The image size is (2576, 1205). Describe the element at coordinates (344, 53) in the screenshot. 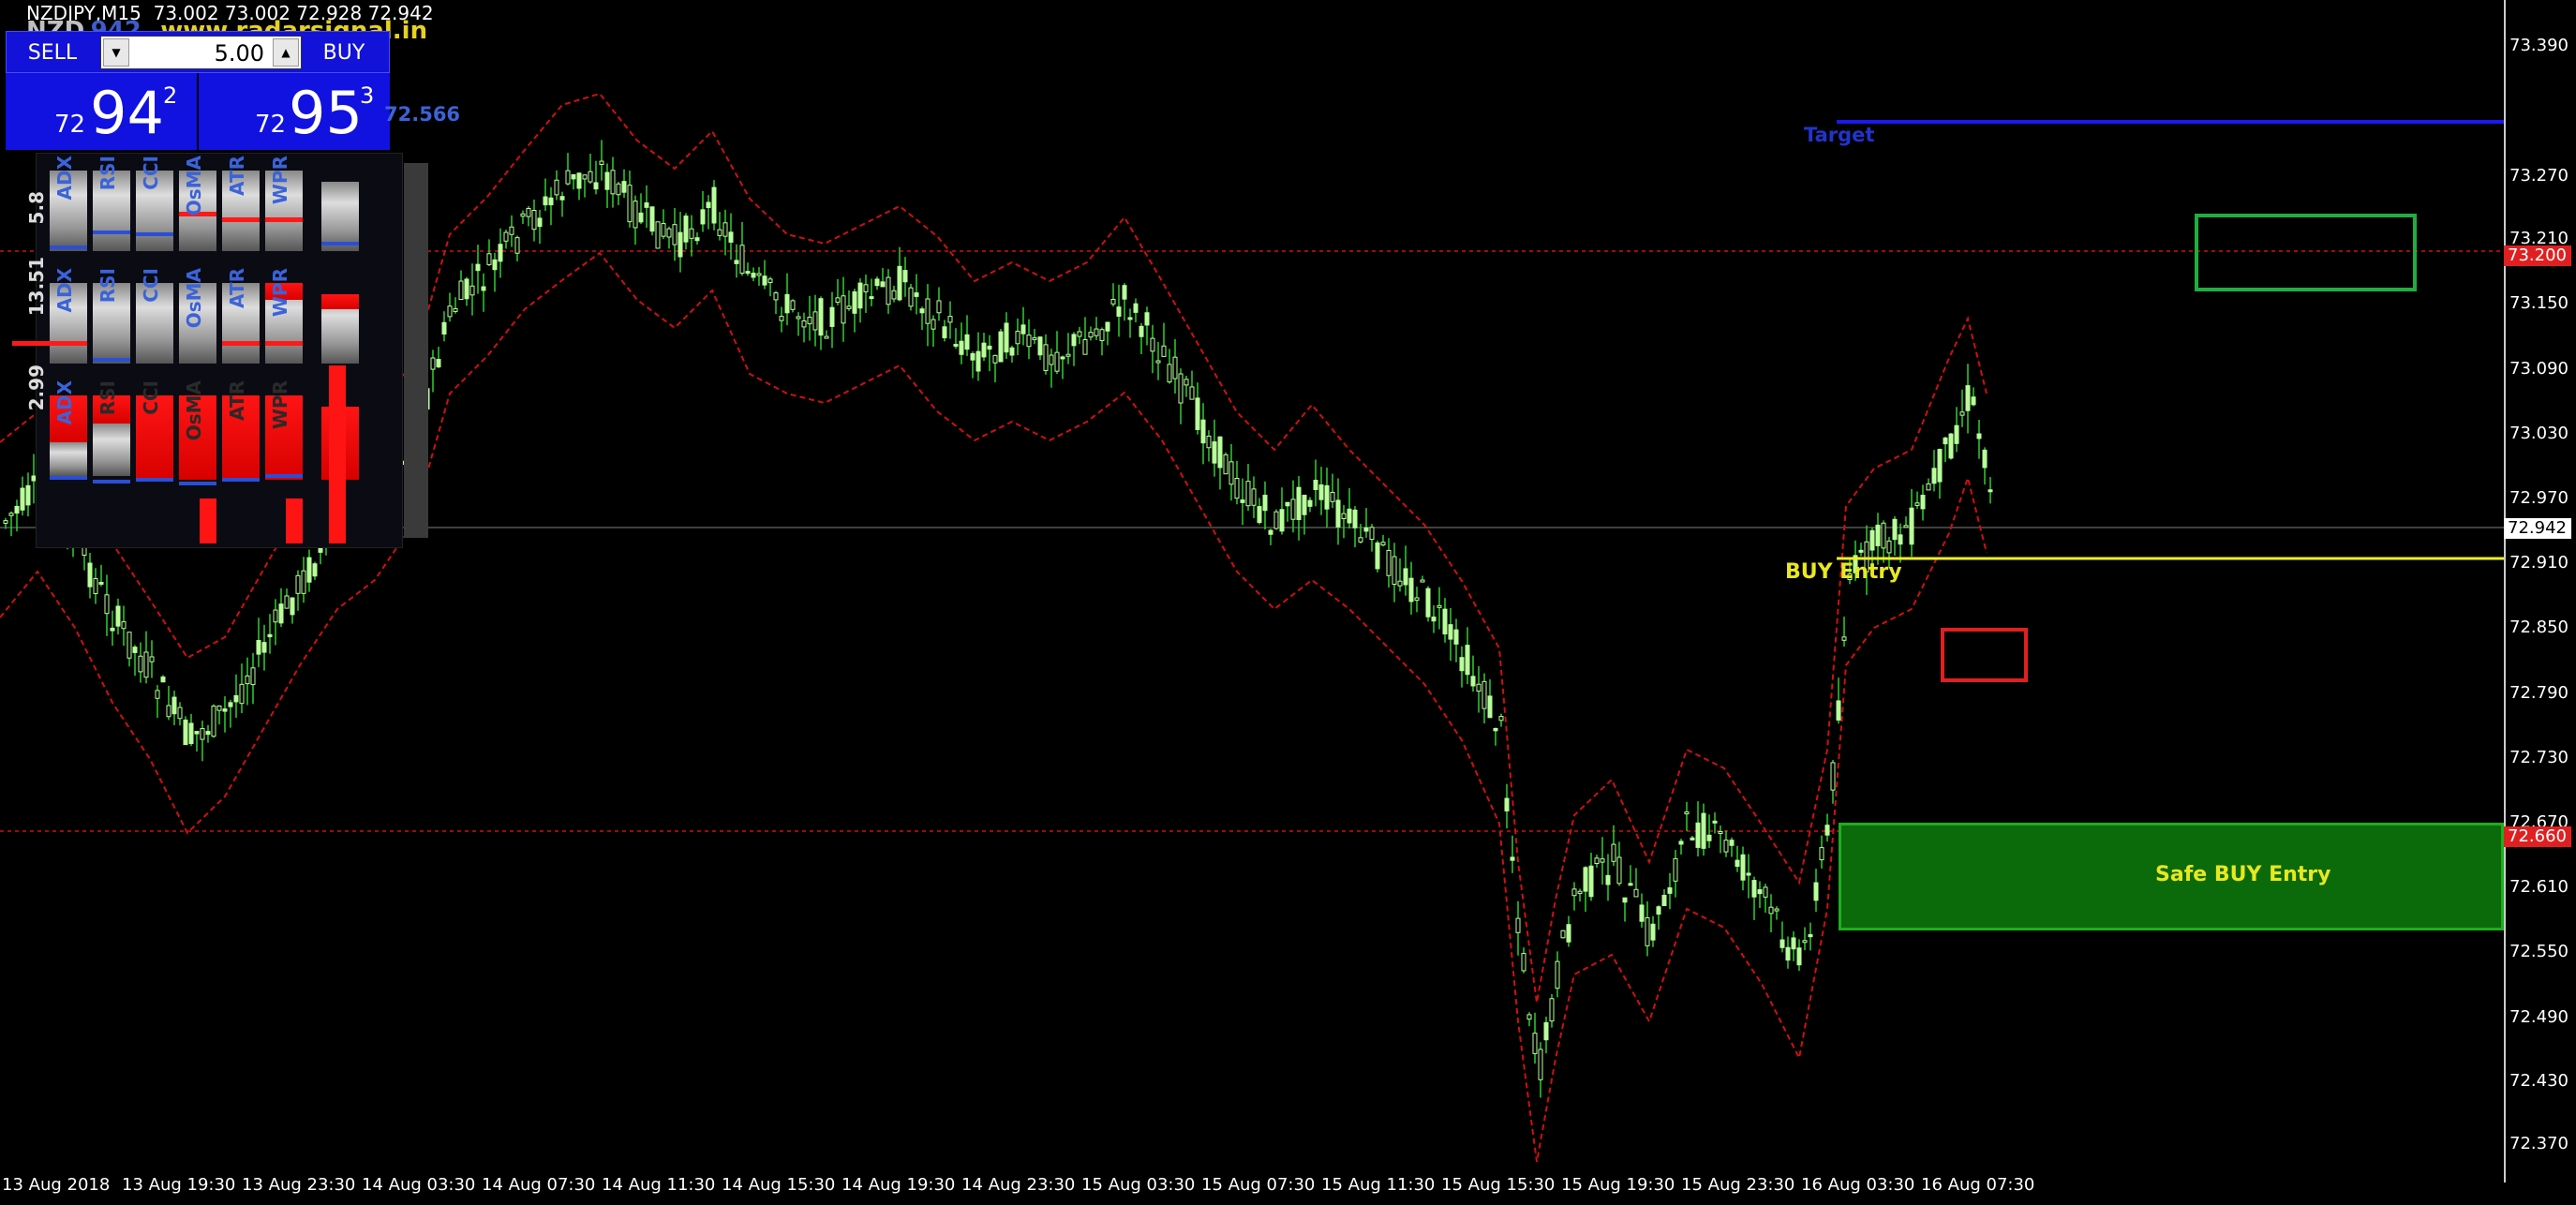

I see `buy-button: BUY` at that location.